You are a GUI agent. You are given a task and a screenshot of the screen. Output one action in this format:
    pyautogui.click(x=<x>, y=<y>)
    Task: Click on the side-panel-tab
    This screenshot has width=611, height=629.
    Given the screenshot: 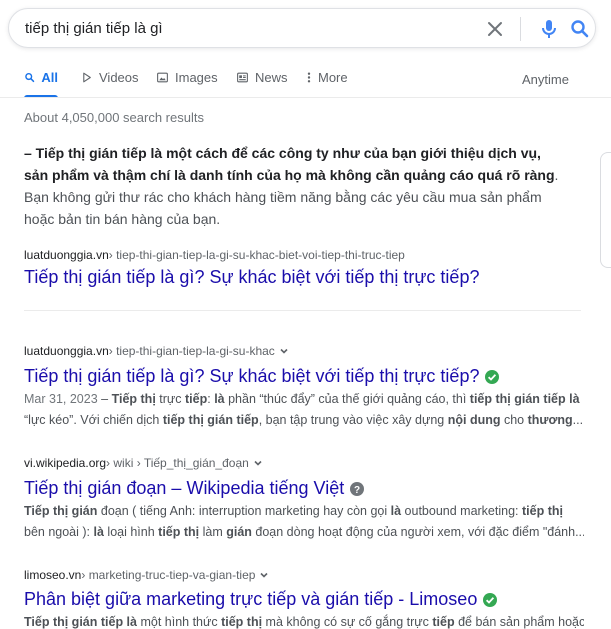 What is the action you would take?
    pyautogui.click(x=605, y=210)
    